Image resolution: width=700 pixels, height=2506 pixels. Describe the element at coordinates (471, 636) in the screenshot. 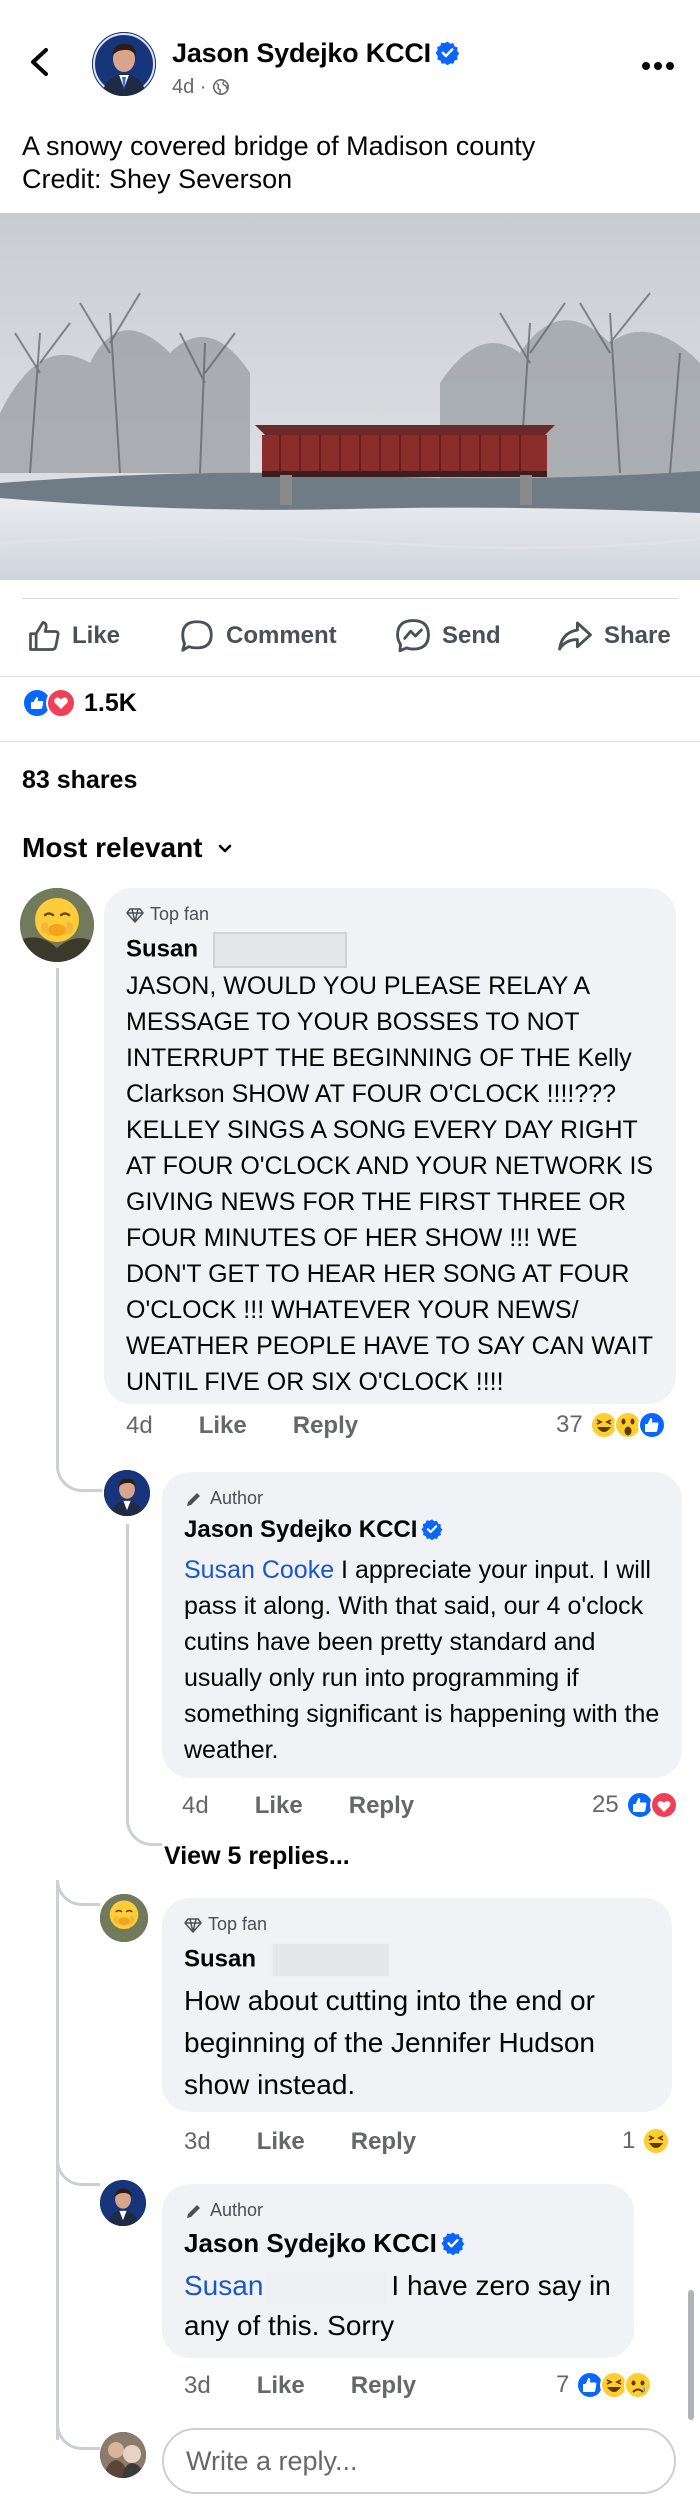

I see `send-label: Send` at that location.